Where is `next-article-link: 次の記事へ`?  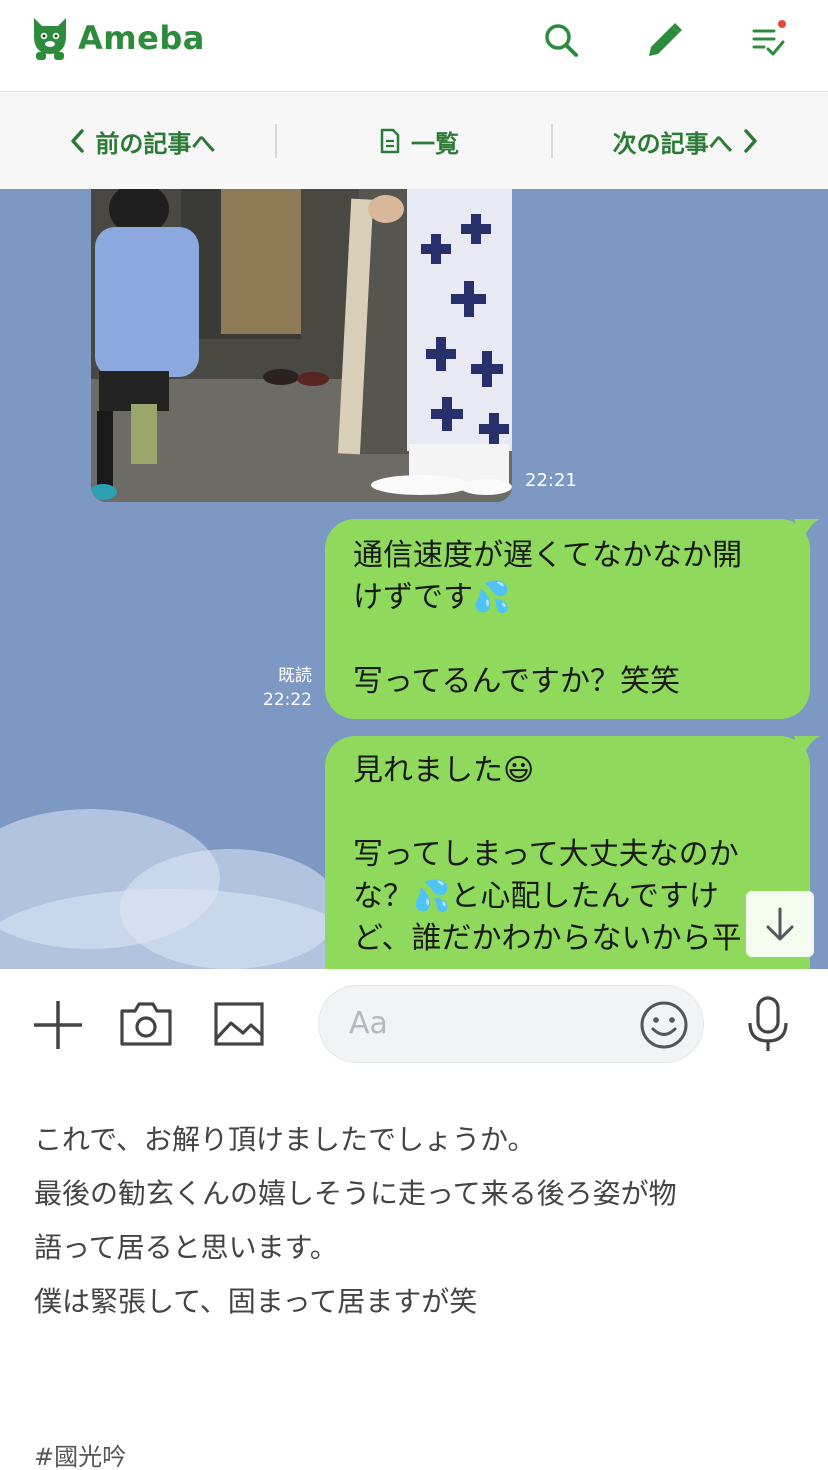 next-article-link: 次の記事へ is located at coordinates (689, 141).